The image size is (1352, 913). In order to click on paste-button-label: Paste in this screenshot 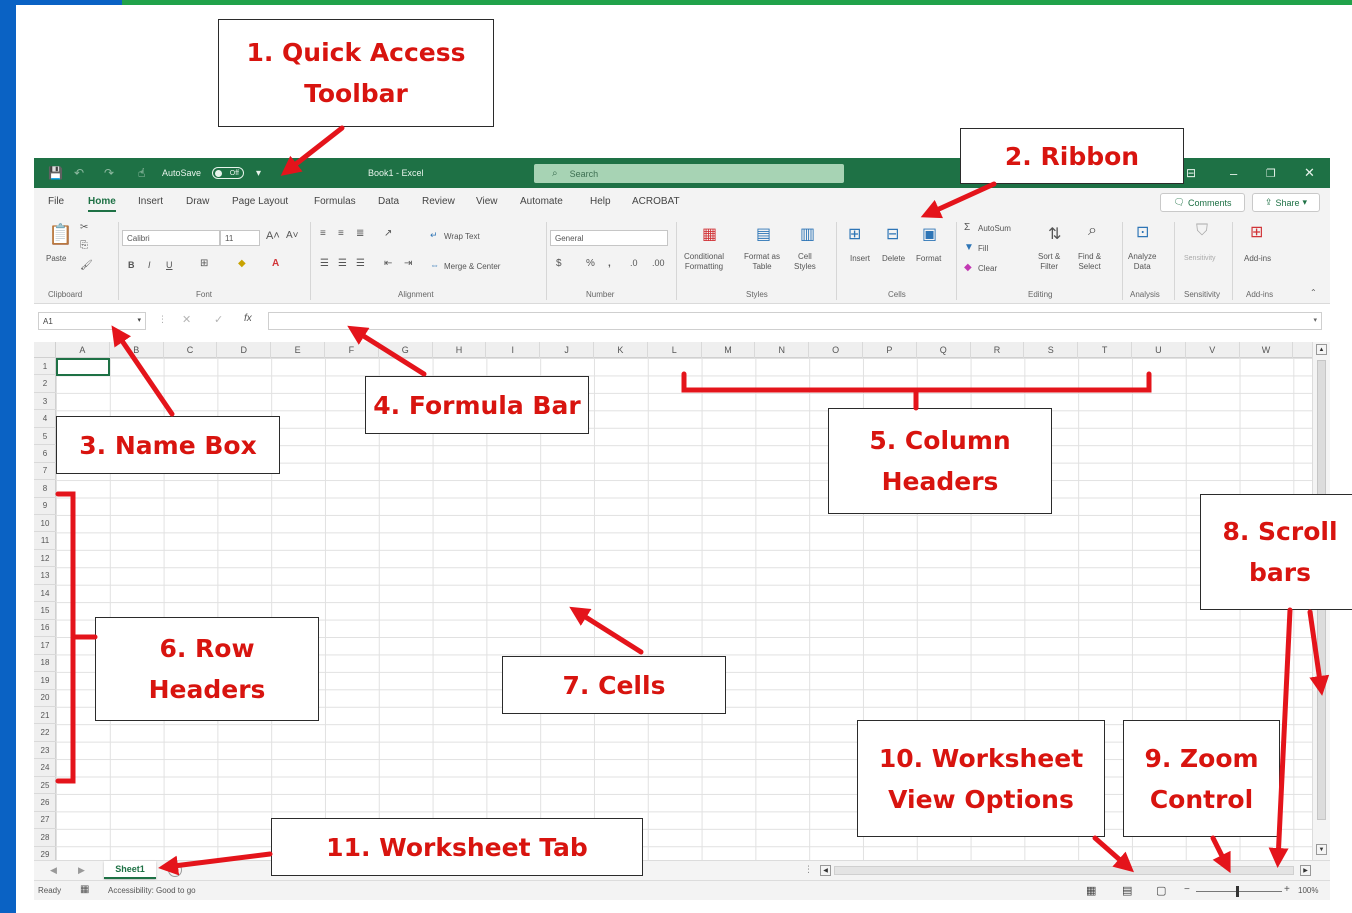, I will do `click(56, 259)`.